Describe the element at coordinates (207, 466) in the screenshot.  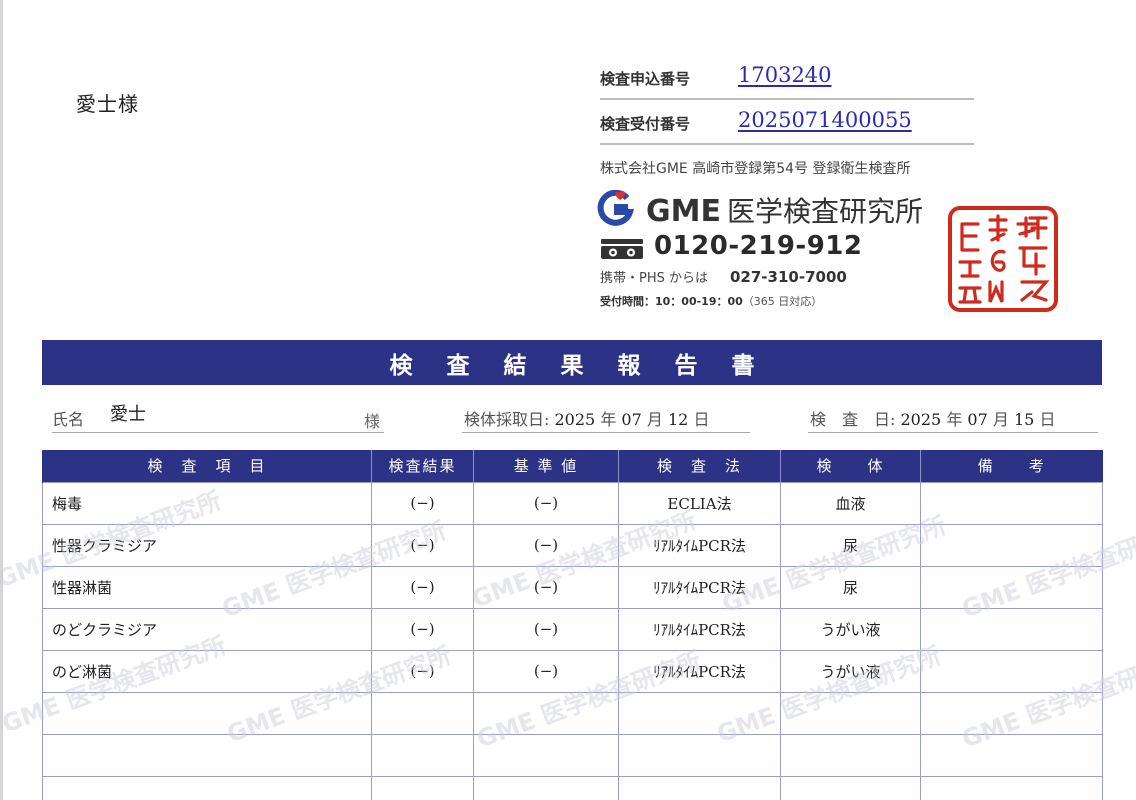
I see `header-test-item: 検 査 項 目` at that location.